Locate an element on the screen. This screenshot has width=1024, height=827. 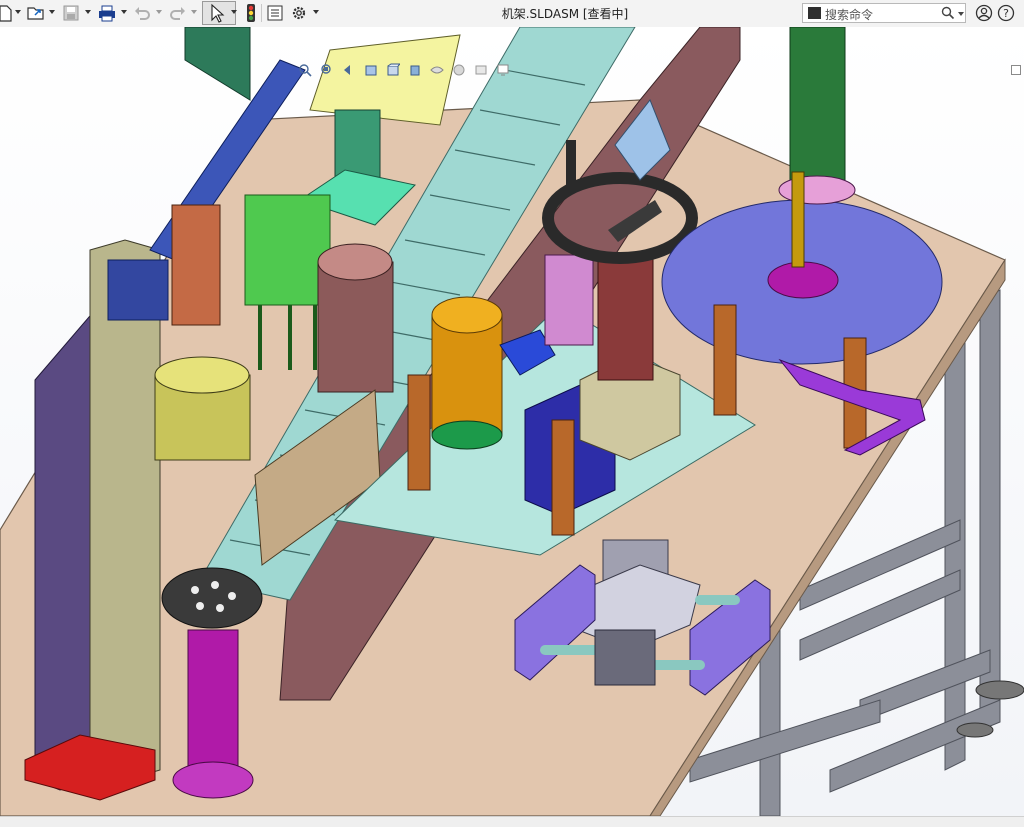
gear-icon is located at coordinates (299, 13).